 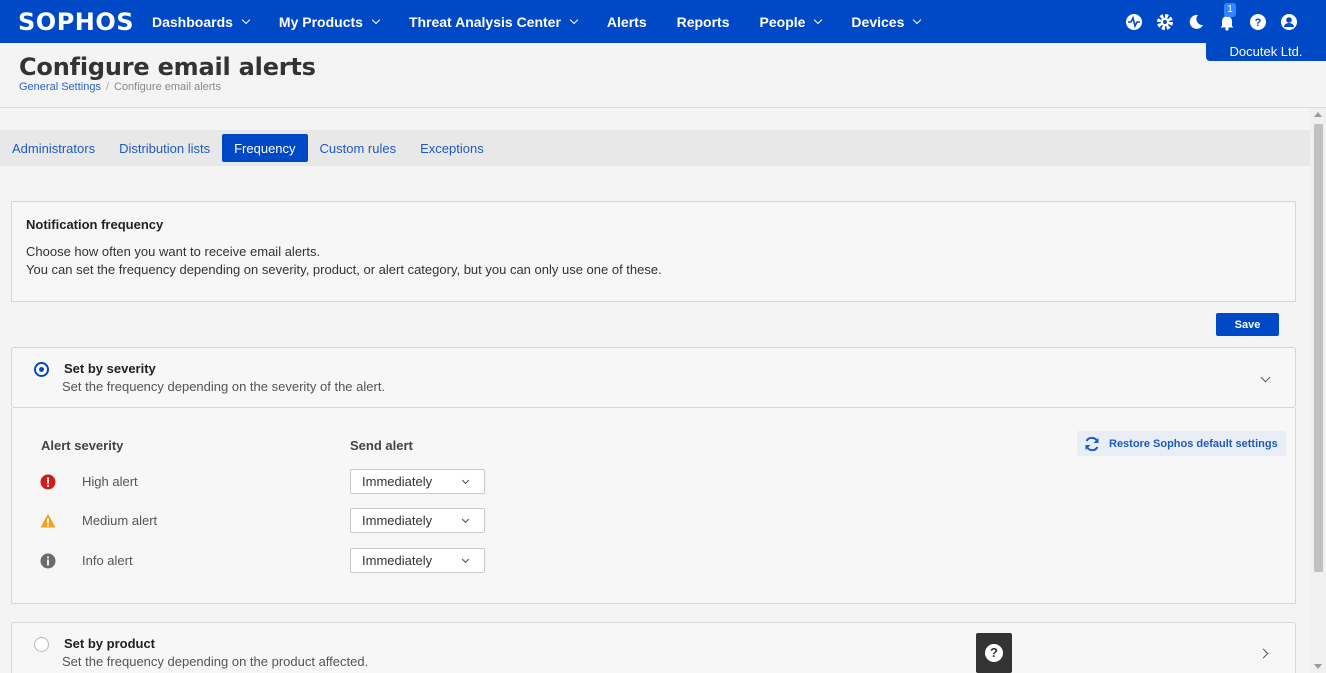 I want to click on tab-custom-rules: Custom rules, so click(x=358, y=148).